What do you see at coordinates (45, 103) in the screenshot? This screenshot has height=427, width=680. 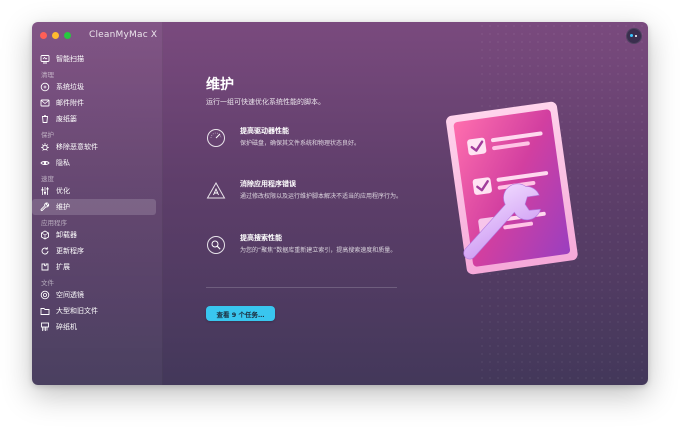 I see `mail-attachments-icon` at bounding box center [45, 103].